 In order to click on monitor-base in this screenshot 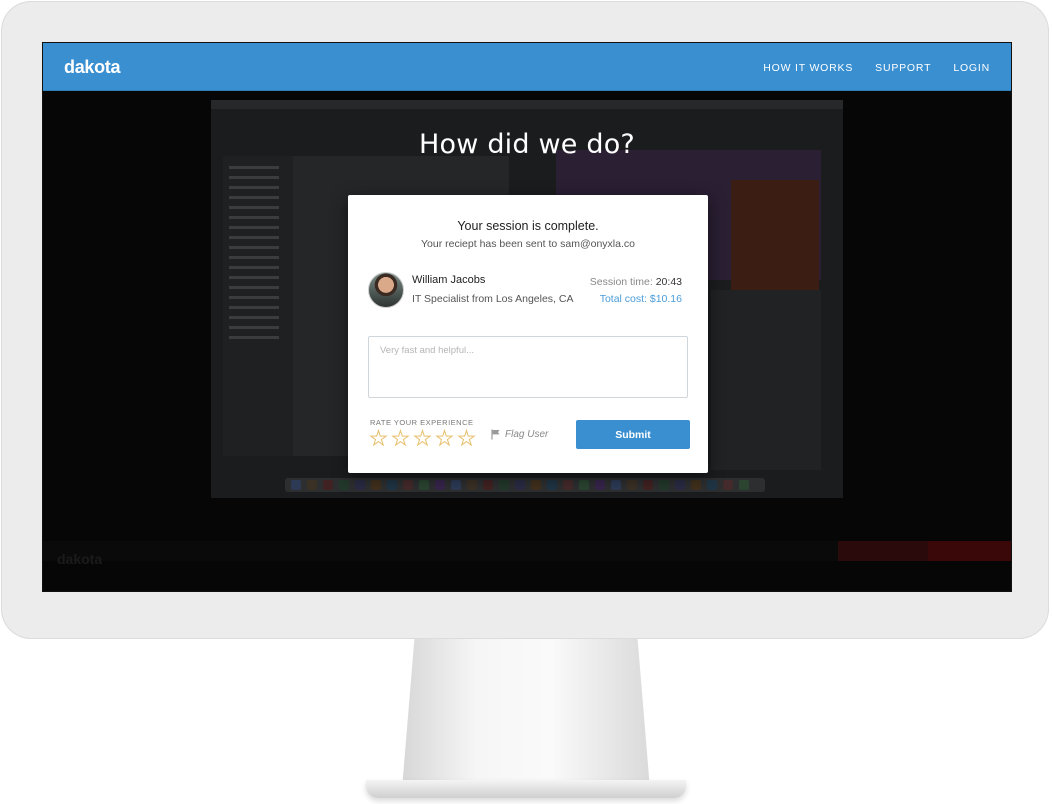, I will do `click(526, 789)`.